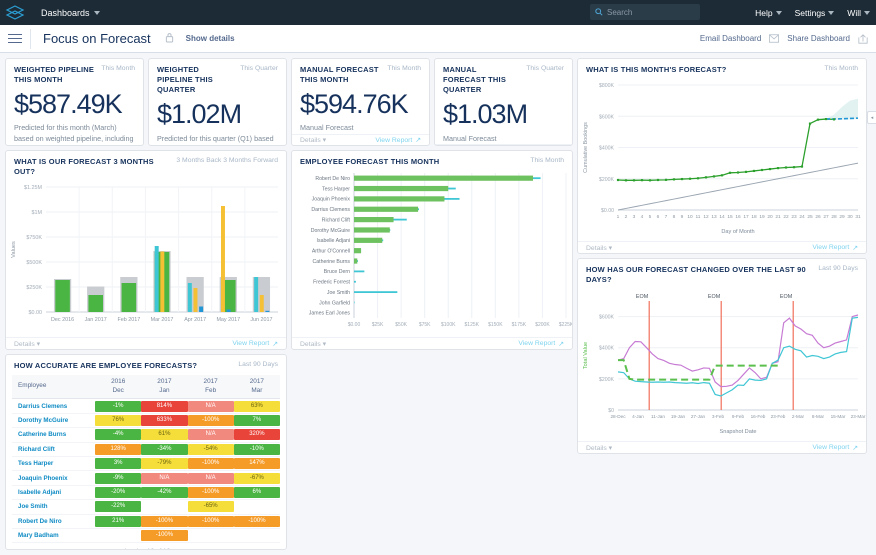  I want to click on employee-name-cell: Joe Smith, so click(54, 507).